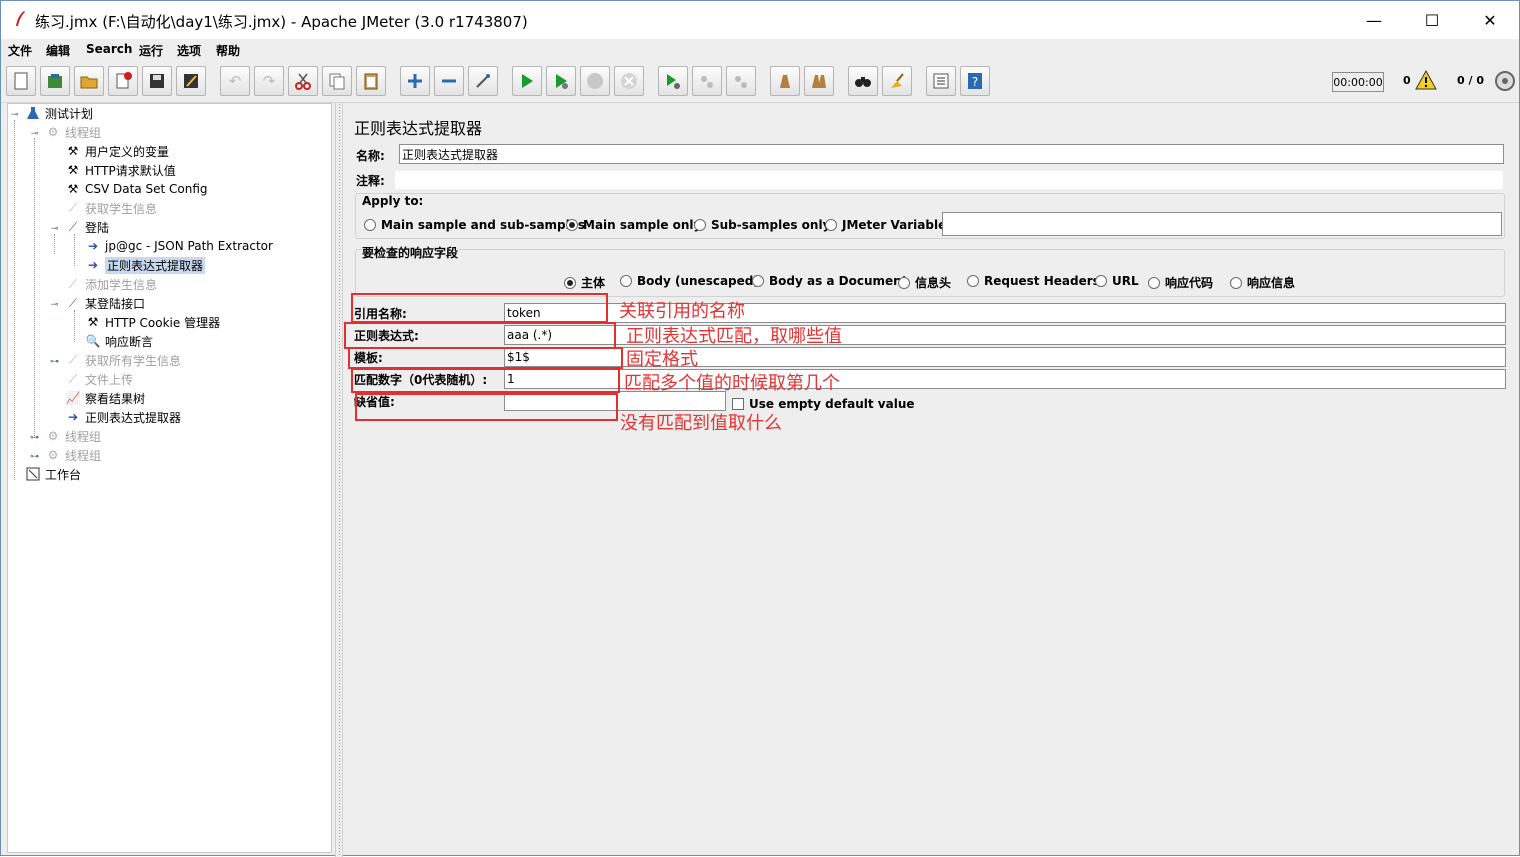 The height and width of the screenshot is (857, 1520). What do you see at coordinates (72, 455) in the screenshot?
I see `tree-node-thread-group-3: ⚙ 线程组` at bounding box center [72, 455].